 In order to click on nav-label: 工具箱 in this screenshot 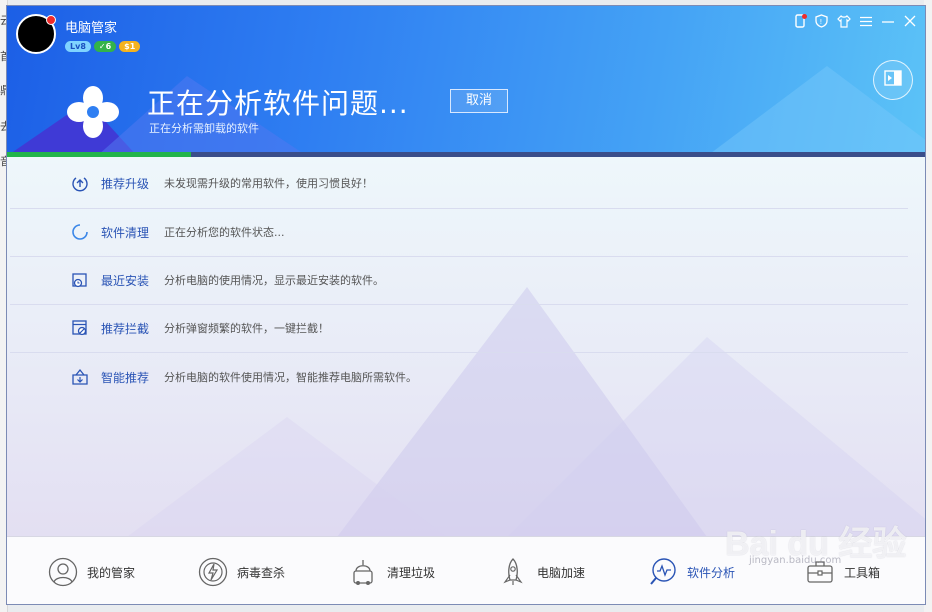, I will do `click(862, 572)`.